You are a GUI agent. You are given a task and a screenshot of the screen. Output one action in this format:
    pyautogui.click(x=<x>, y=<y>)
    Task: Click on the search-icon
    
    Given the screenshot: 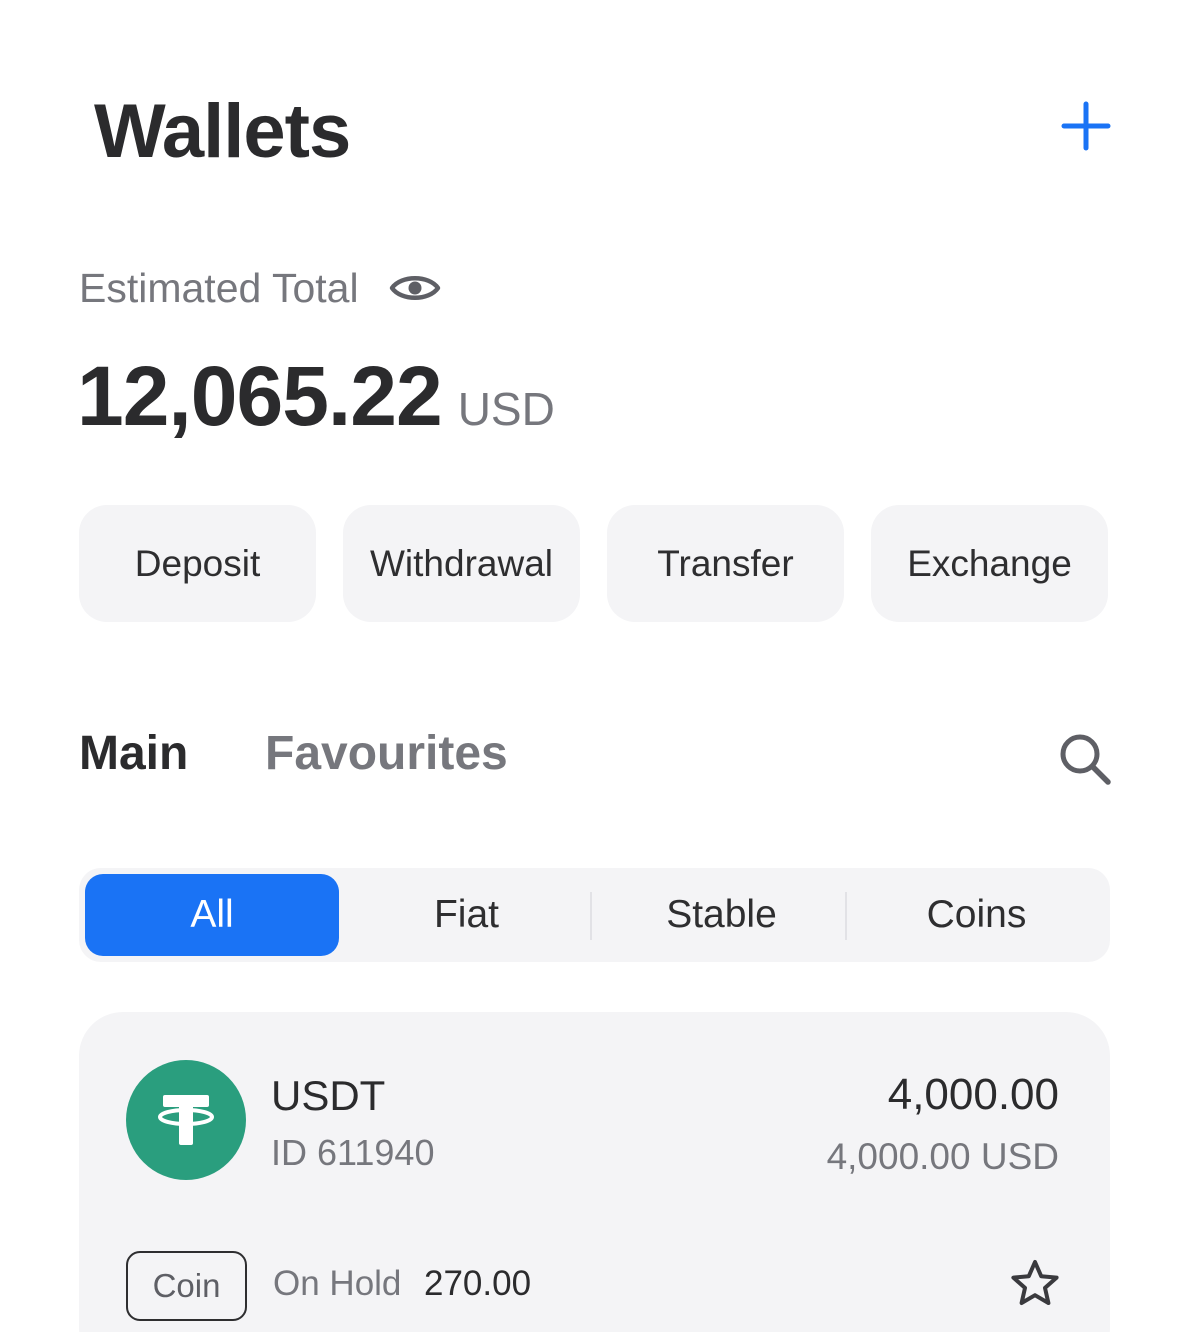 What is the action you would take?
    pyautogui.click(x=1085, y=759)
    